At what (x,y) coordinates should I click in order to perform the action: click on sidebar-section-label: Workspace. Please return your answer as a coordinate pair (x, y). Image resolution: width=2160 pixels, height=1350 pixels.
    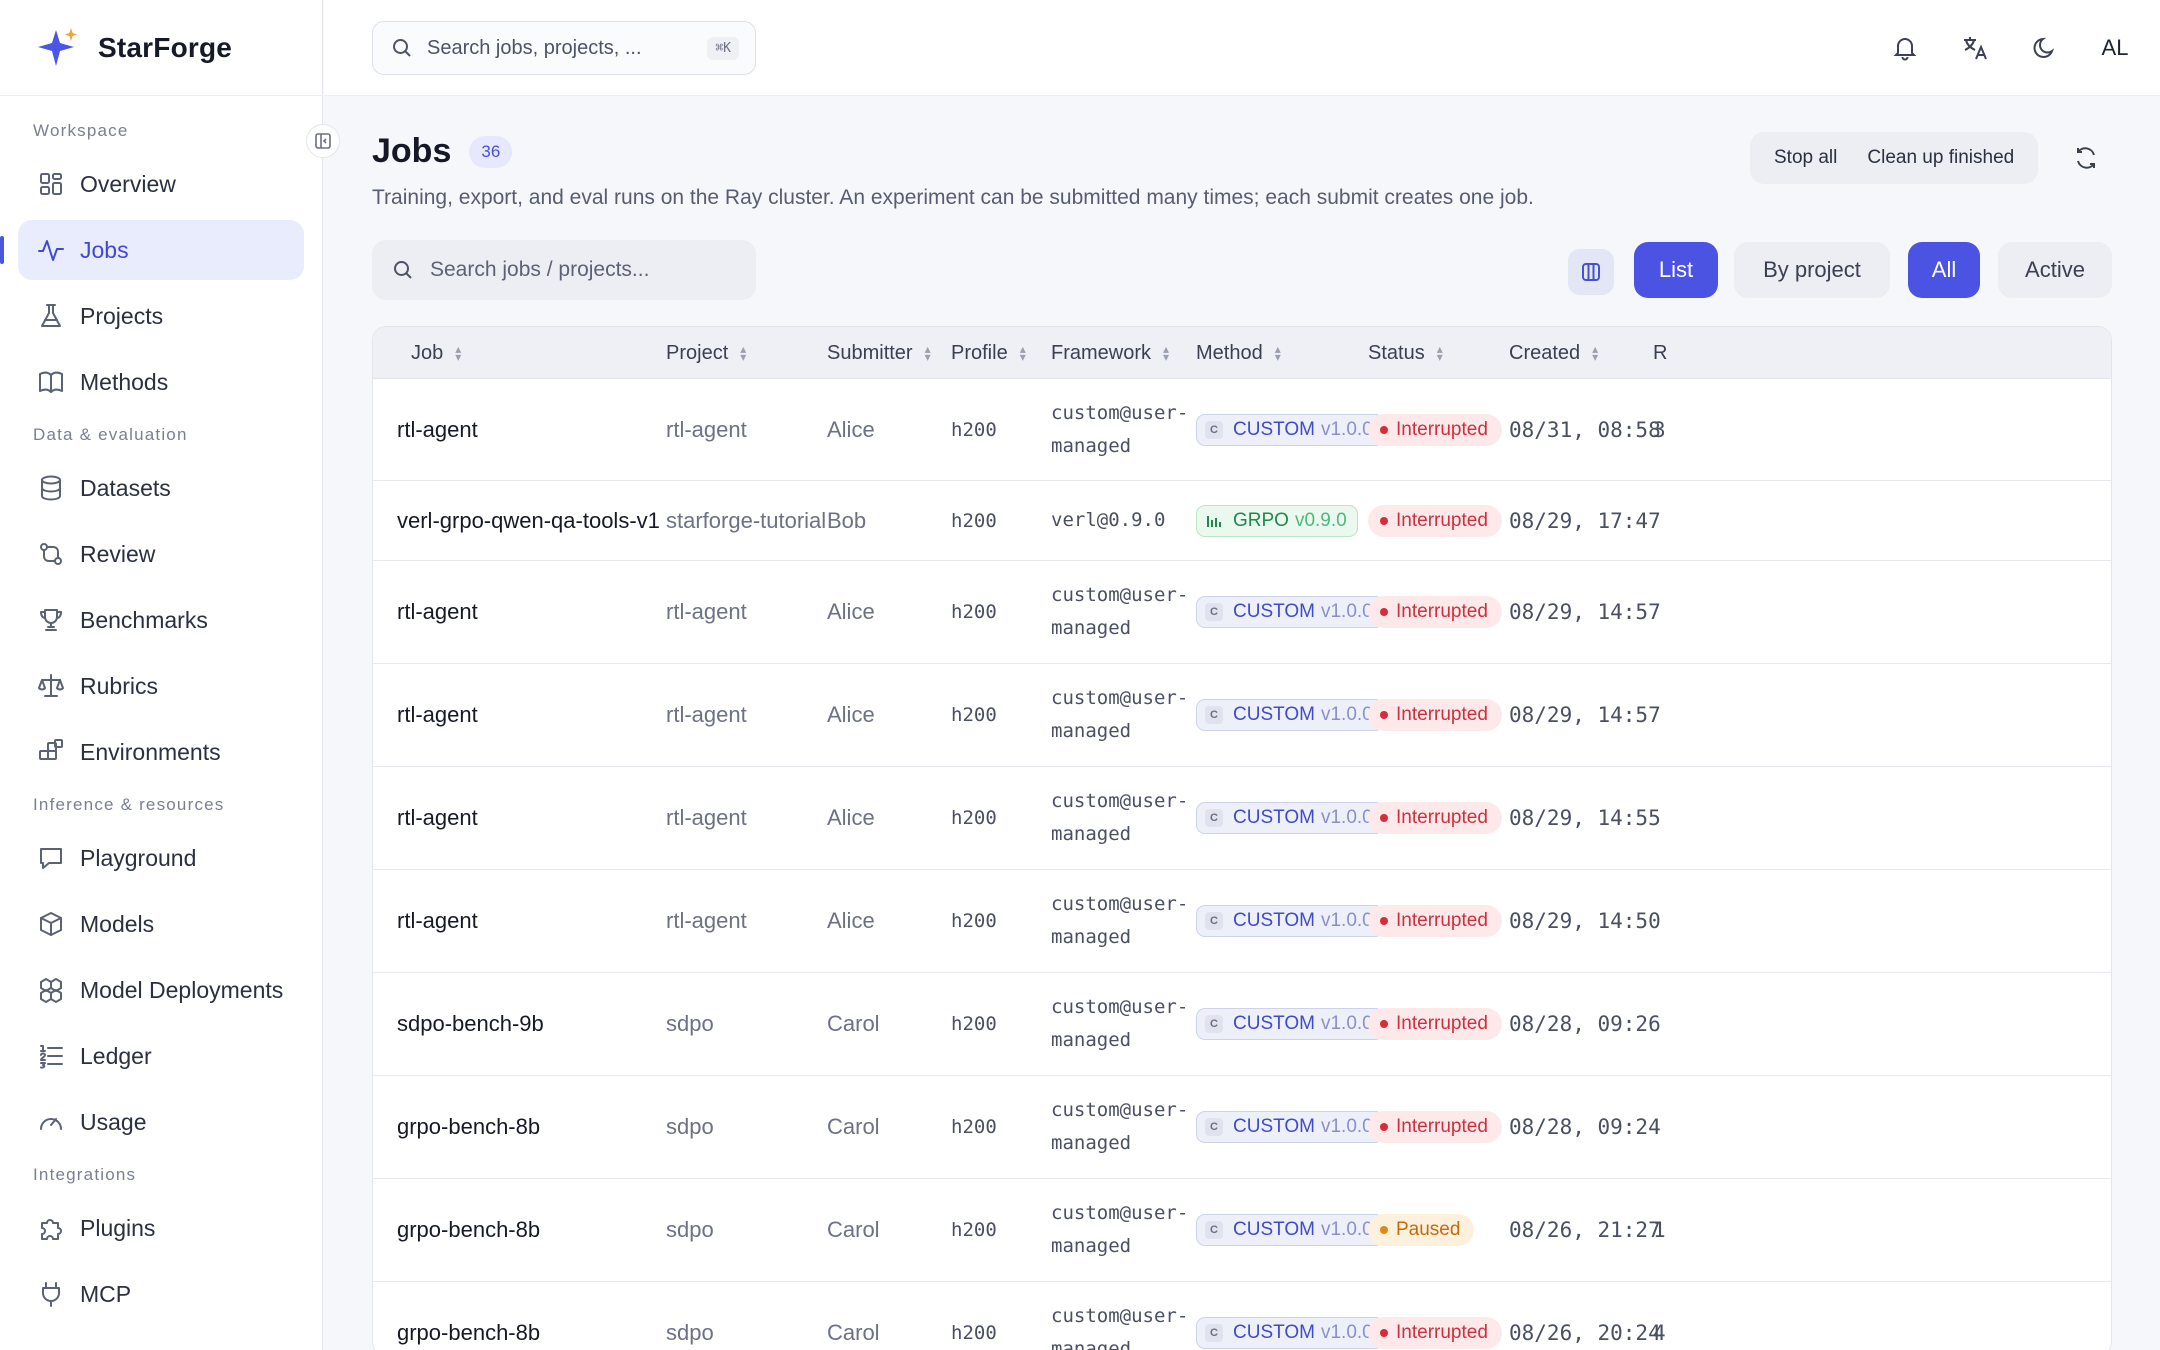
    Looking at the image, I should click on (81, 130).